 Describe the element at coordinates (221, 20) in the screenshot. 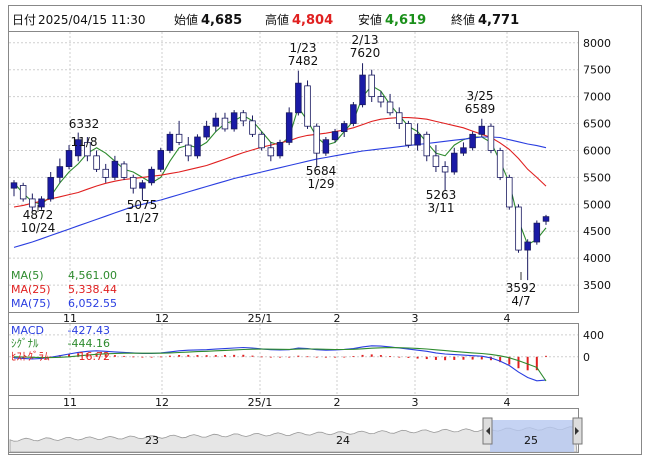

I see `open-value: 4,685` at that location.